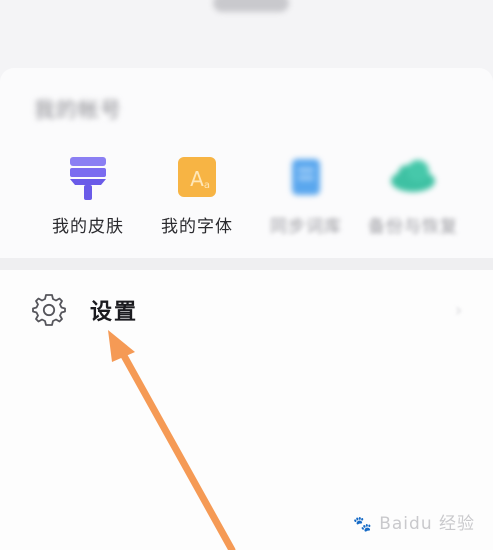 Image resolution: width=493 pixels, height=550 pixels. What do you see at coordinates (427, 524) in the screenshot?
I see `watermark-text: Baidu 经验` at bounding box center [427, 524].